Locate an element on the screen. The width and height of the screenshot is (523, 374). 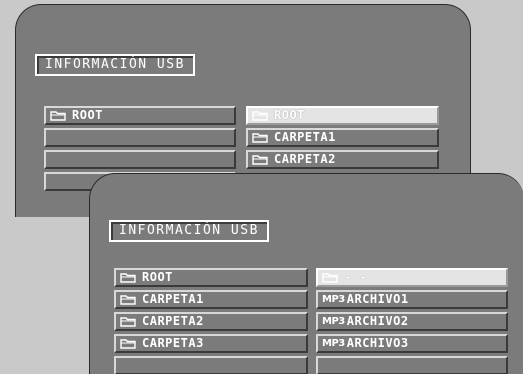
right-folder-list: ROOT CARPETA1 CARPETA2 is located at coordinates (342, 137).